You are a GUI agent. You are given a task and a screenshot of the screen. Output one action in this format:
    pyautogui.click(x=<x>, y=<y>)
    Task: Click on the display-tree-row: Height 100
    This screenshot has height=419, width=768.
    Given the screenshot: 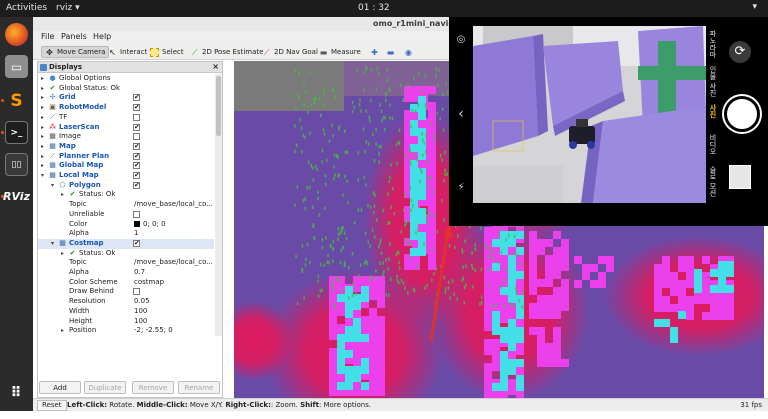 What is the action you would take?
    pyautogui.click(x=126, y=322)
    